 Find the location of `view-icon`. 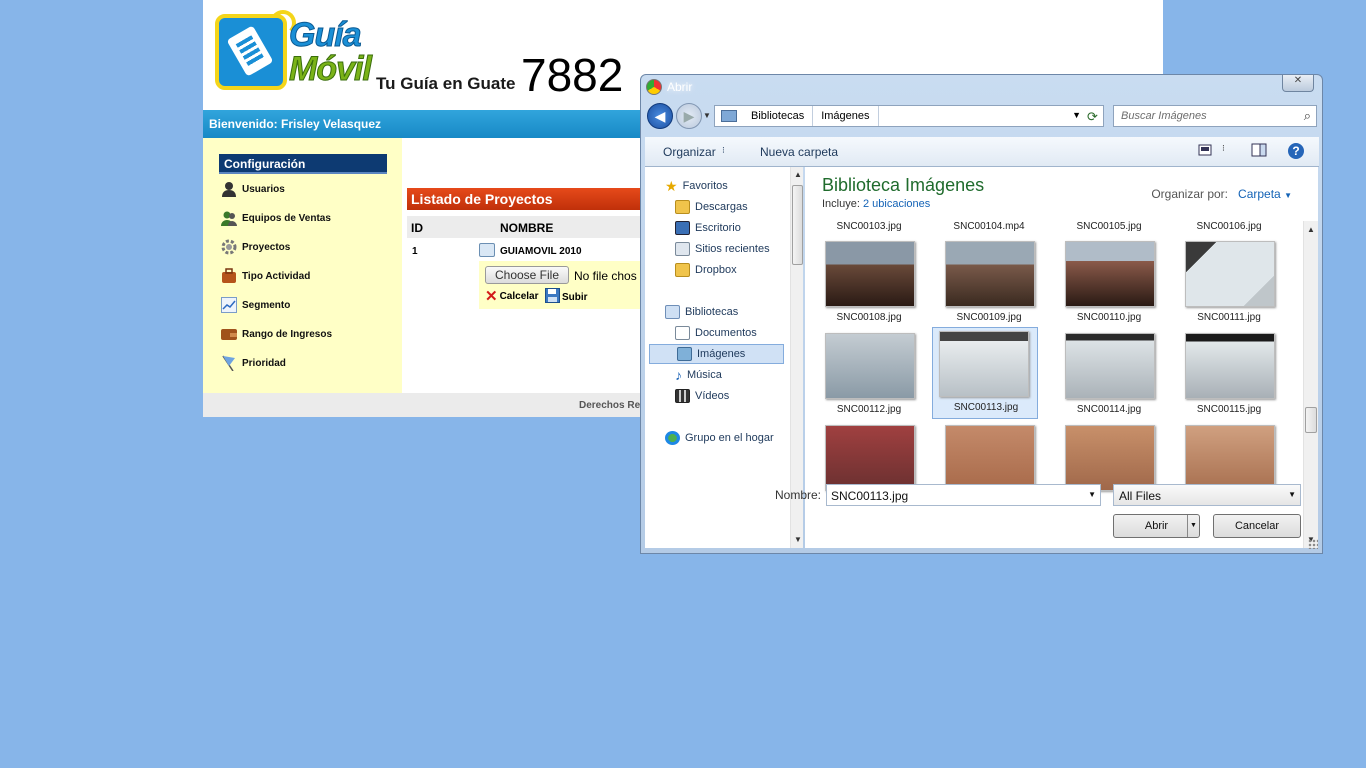

view-icon is located at coordinates (1207, 151).